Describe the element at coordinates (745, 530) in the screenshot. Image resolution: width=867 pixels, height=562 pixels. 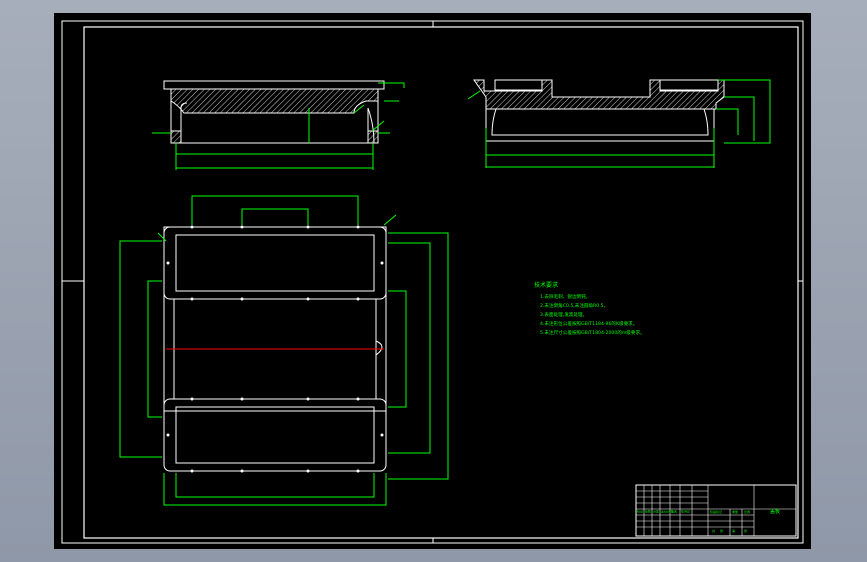
I see `tb-sheet-unit-2: 张` at that location.